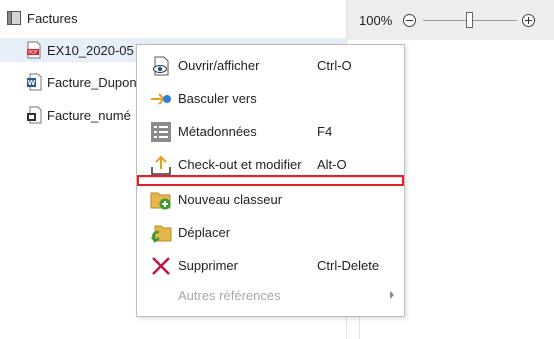  What do you see at coordinates (348, 265) in the screenshot?
I see `menu-item-shortcut: Ctrl-Delete` at bounding box center [348, 265].